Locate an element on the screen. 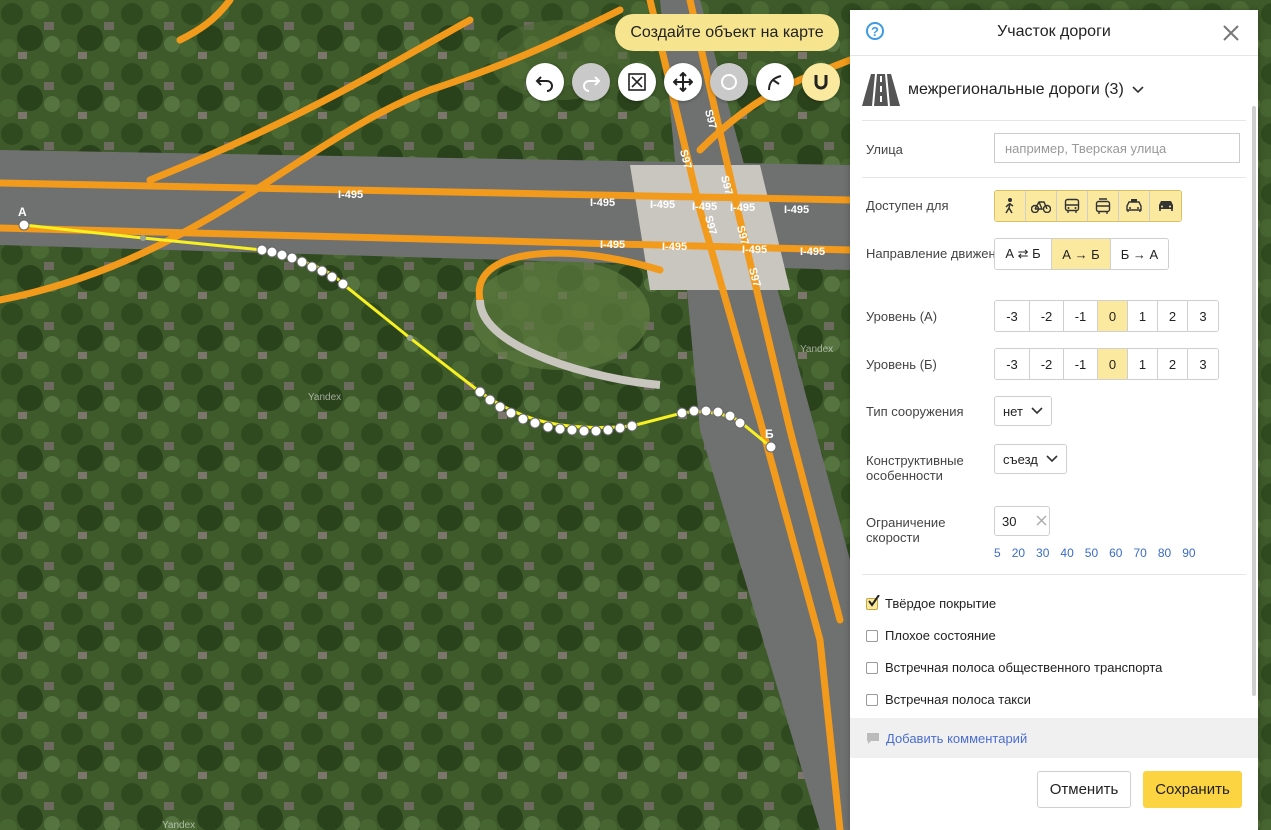 The width and height of the screenshot is (1271, 830). trolleybus-icon is located at coordinates (1103, 206).